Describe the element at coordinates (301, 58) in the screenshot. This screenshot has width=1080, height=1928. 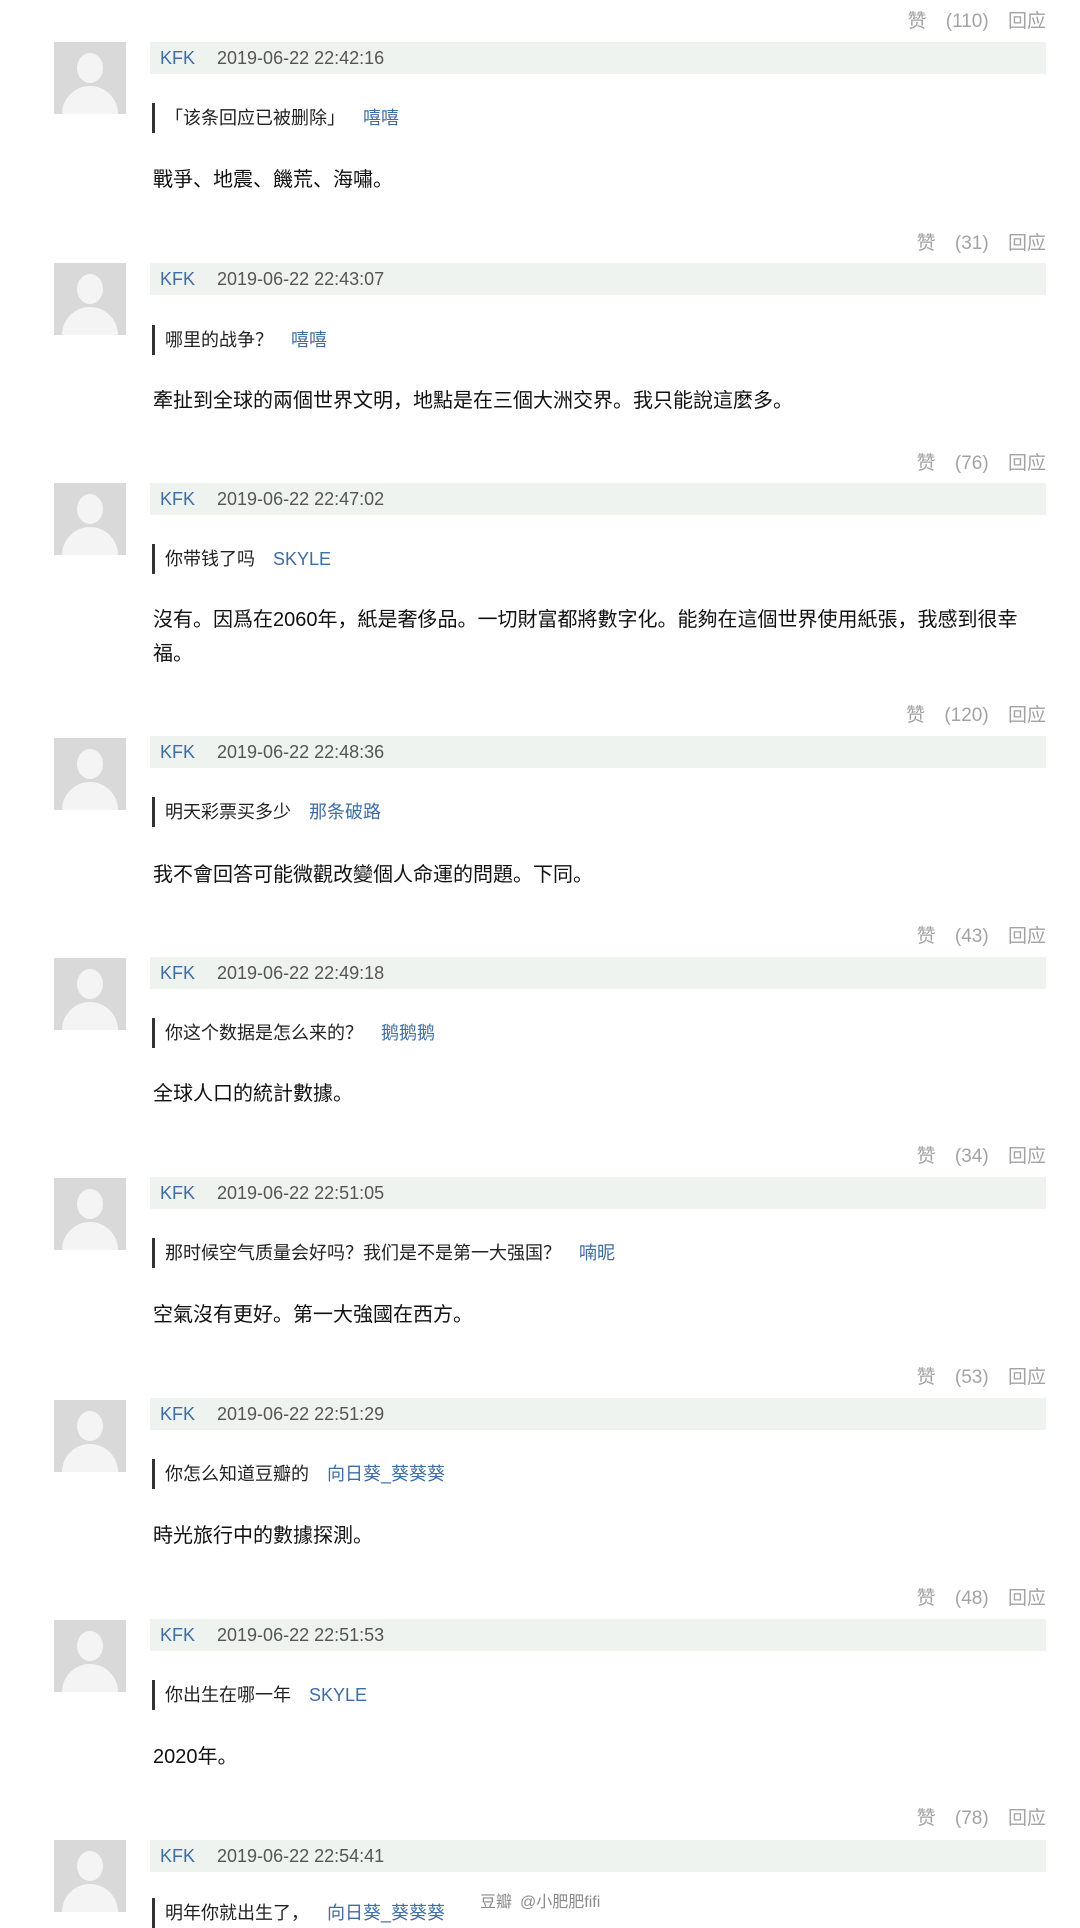
I see `comment-time: 2019-06-22 22:42:16` at that location.